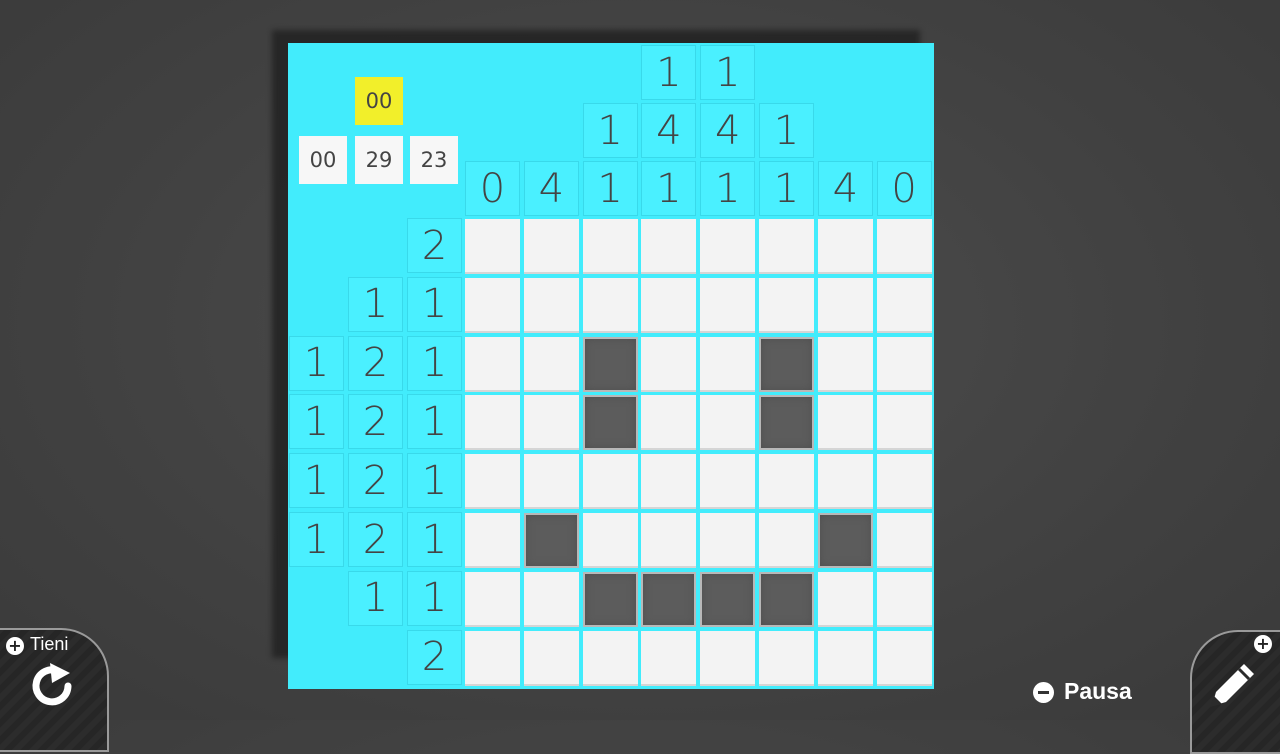  Describe the element at coordinates (379, 101) in the screenshot. I see `timer-hours: 00` at that location.